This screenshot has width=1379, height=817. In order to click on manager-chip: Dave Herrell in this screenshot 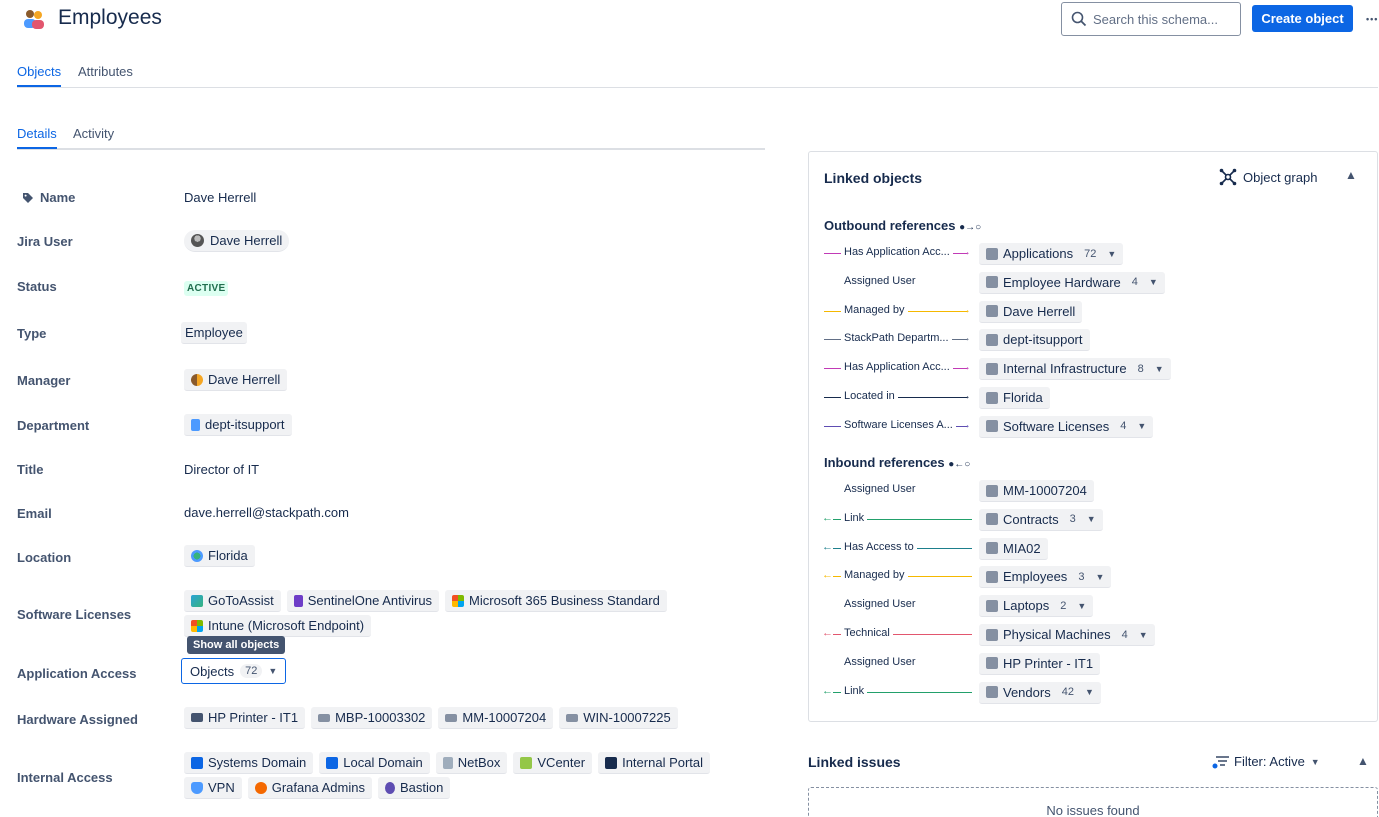, I will do `click(236, 380)`.